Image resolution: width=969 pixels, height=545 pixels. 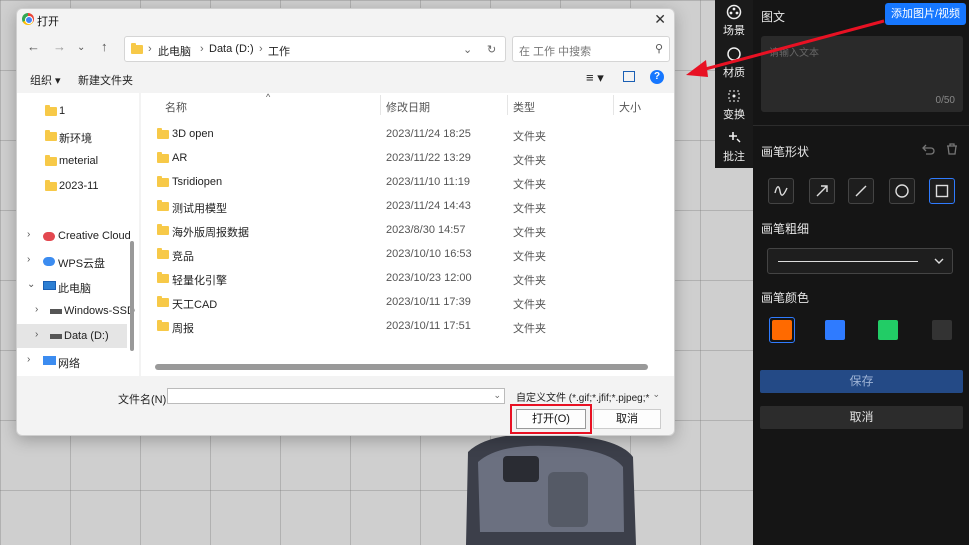 What do you see at coordinates (79, 161) in the screenshot?
I see `nav-item-label: meterial` at bounding box center [79, 161].